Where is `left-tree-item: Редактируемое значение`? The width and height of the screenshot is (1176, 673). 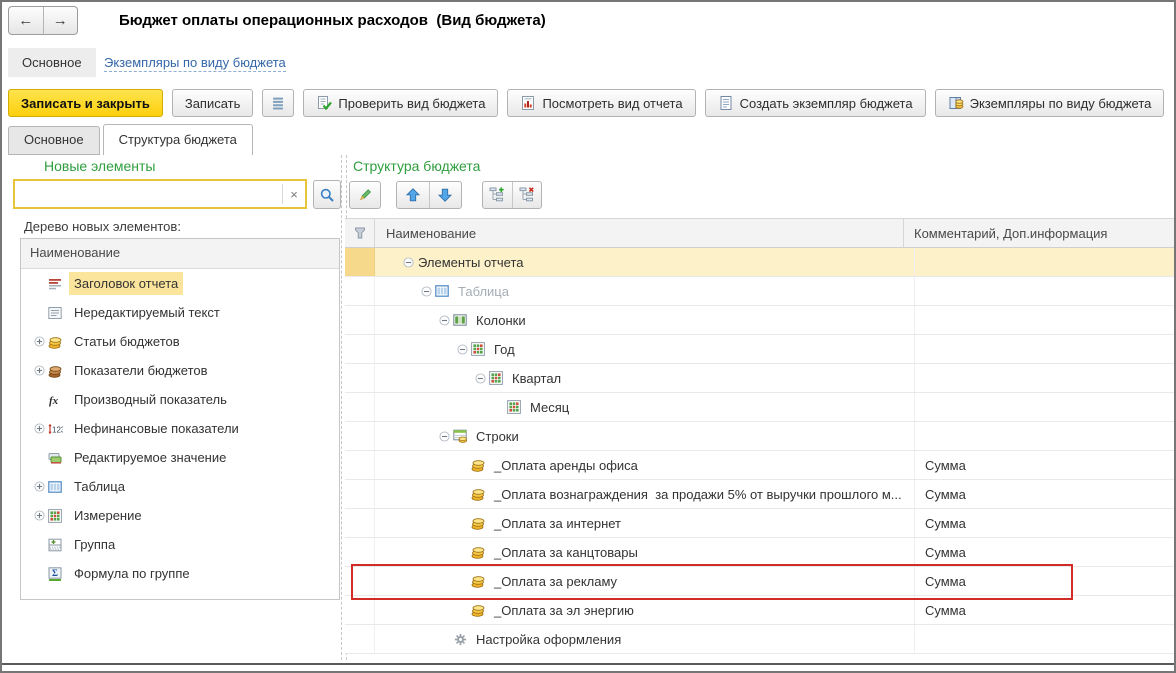
left-tree-item: Редактируемое значение is located at coordinates (180, 457).